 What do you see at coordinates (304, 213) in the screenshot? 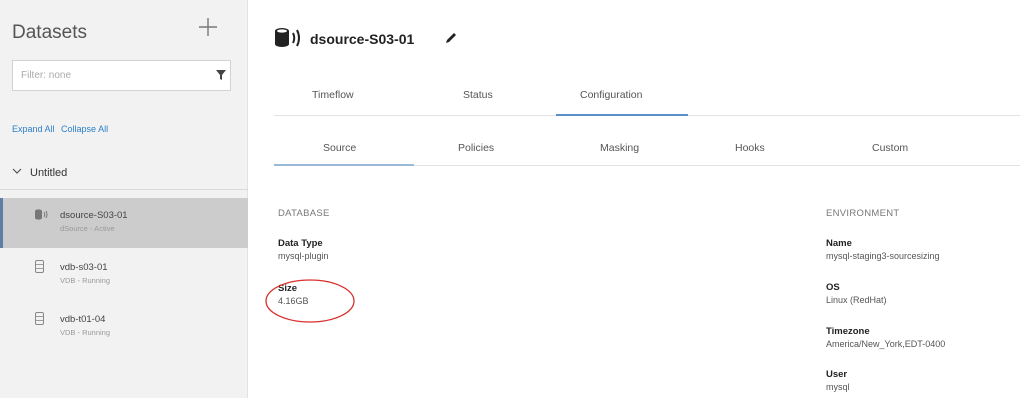
I see `database-heading: DATABASE` at bounding box center [304, 213].